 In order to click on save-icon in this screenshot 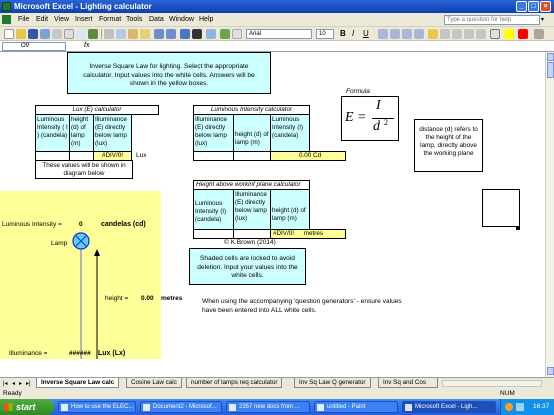, I will do `click(33, 34)`.